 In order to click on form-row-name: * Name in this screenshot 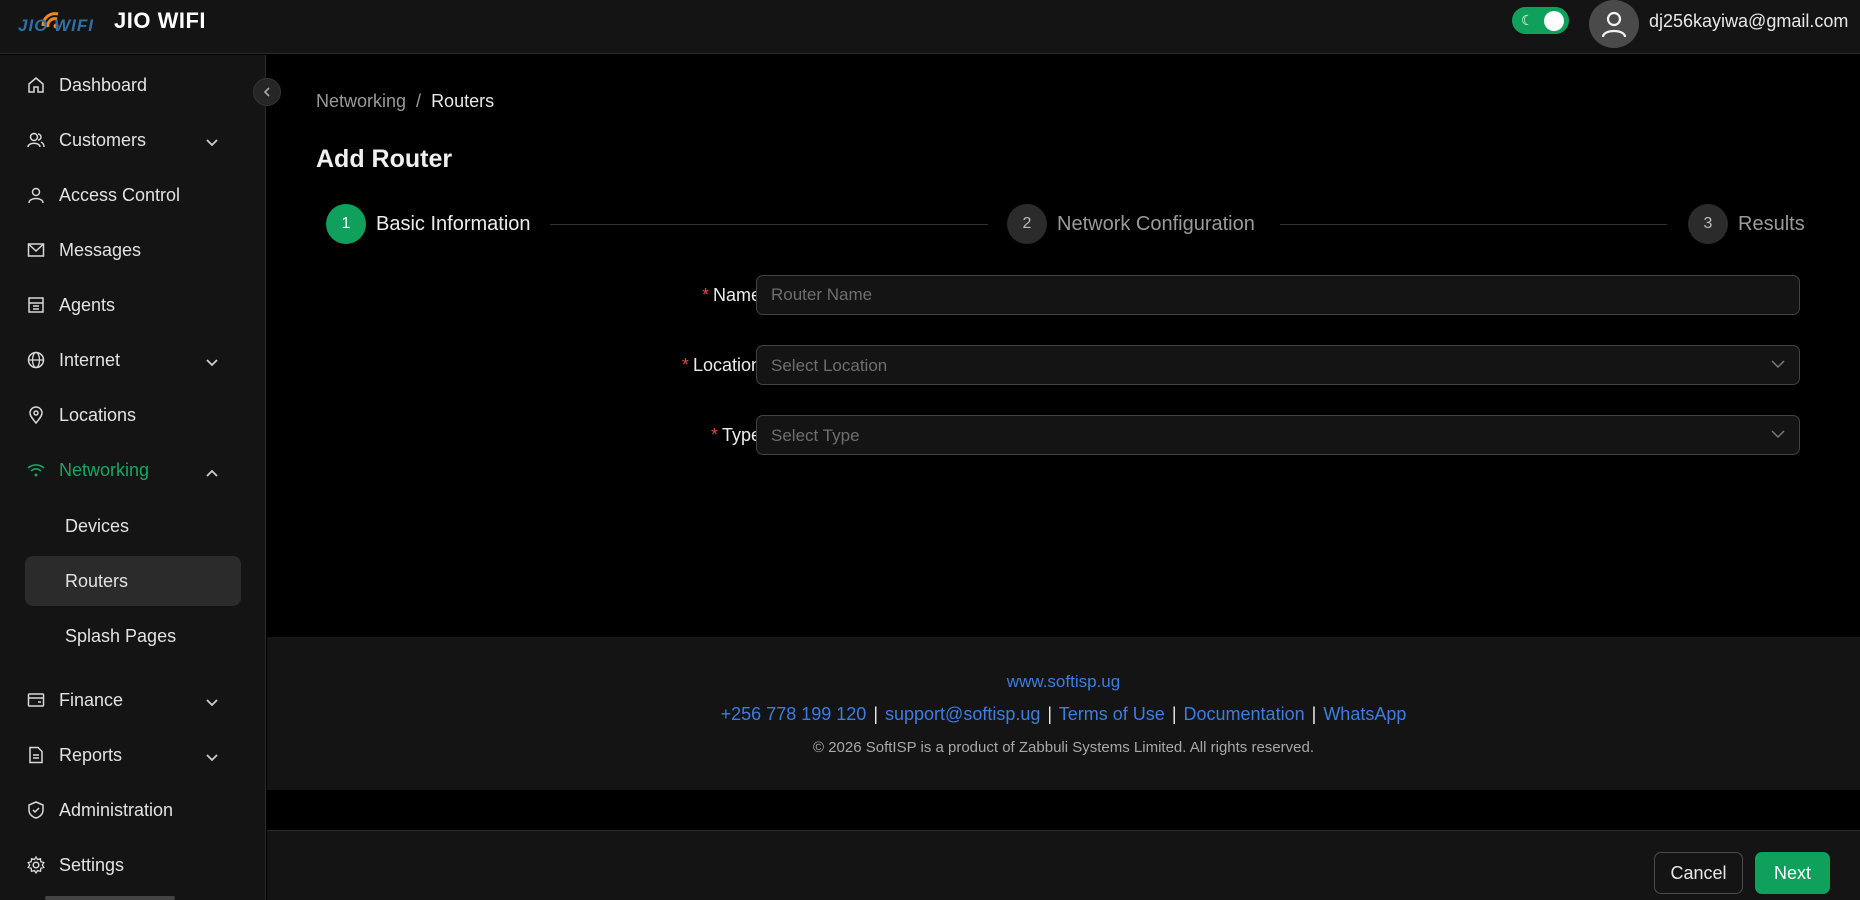, I will do `click(1063, 295)`.